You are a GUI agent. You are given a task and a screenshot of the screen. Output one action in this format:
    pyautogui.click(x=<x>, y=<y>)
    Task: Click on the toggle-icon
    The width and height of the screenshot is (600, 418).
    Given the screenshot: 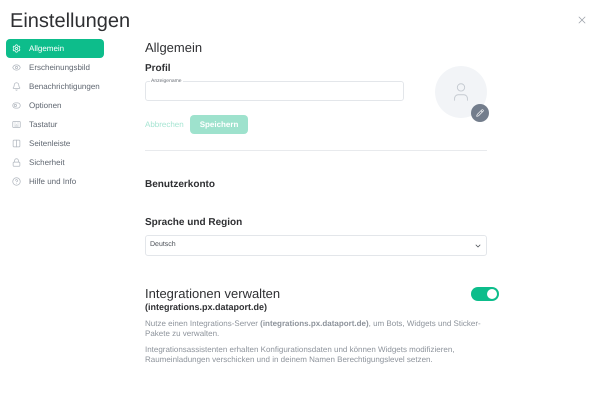 What is the action you would take?
    pyautogui.click(x=16, y=105)
    